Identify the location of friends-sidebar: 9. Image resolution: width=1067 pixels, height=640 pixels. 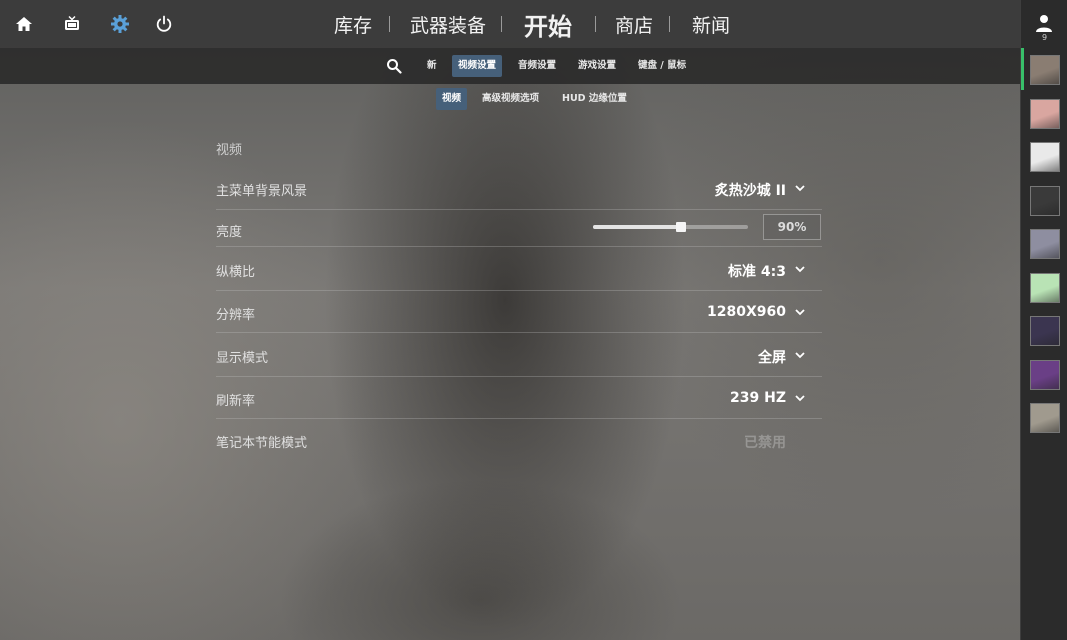
(1043, 320).